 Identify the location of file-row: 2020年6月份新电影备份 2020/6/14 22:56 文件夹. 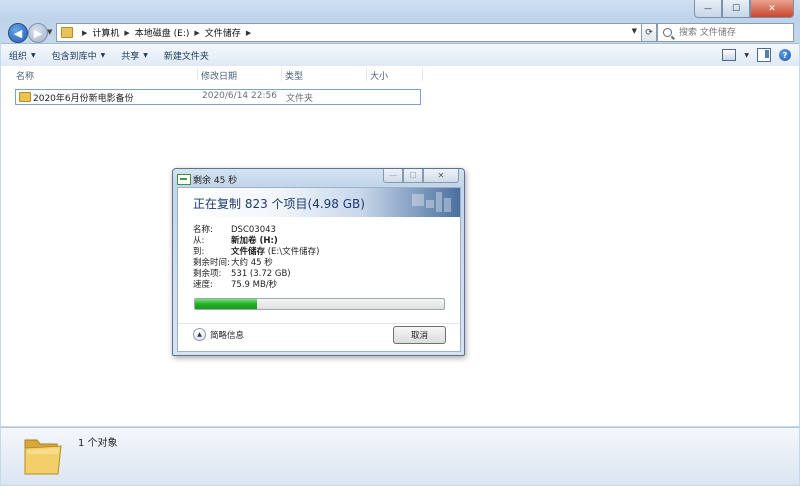
(218, 97).